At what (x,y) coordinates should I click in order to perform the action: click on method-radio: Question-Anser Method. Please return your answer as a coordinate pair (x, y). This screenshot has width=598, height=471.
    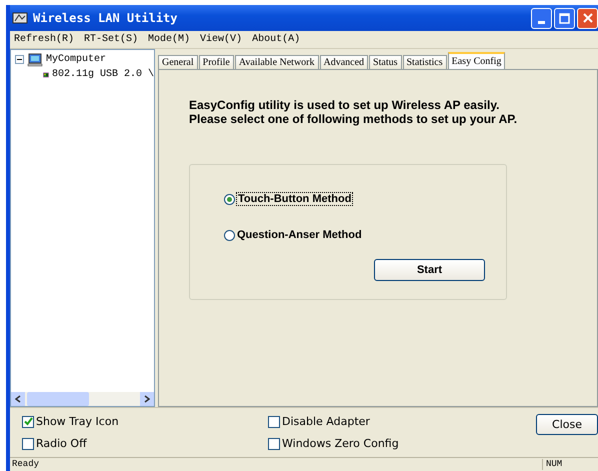
    Looking at the image, I should click on (293, 235).